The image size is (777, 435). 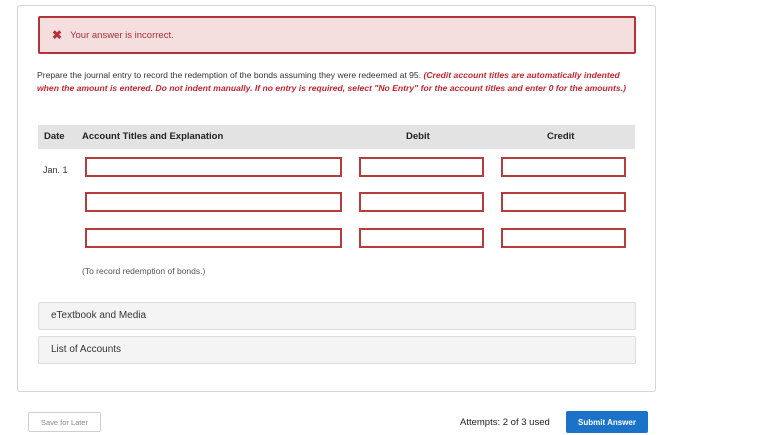 What do you see at coordinates (418, 136) in the screenshot?
I see `header-debit: Debit` at bounding box center [418, 136].